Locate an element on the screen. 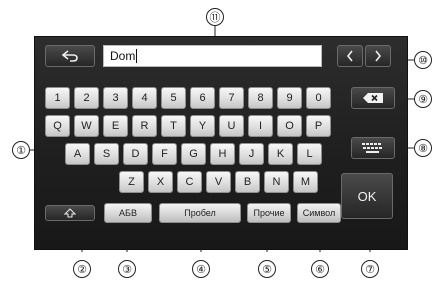 The height and width of the screenshot is (281, 439). callout-9: ⑨ is located at coordinates (423, 99).